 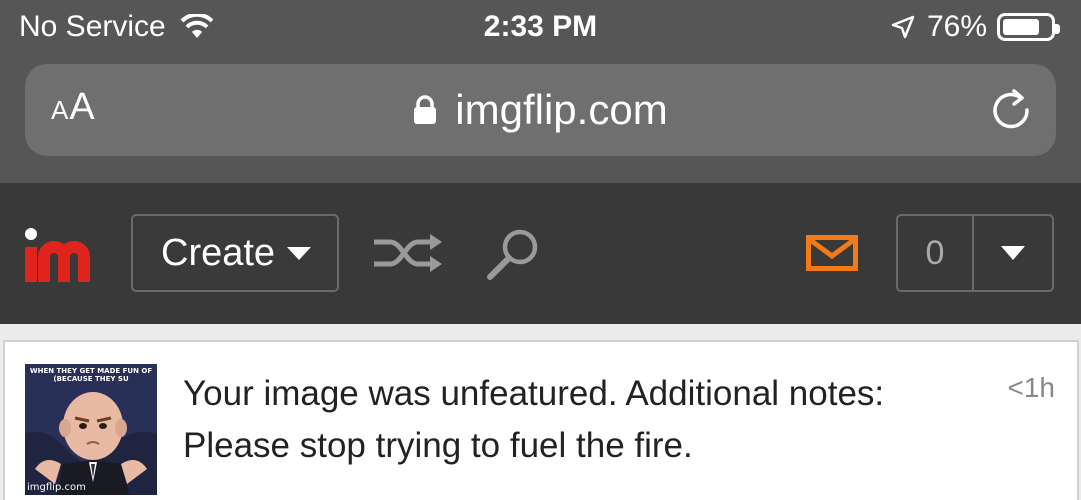 I want to click on notification-time: <1h, so click(x=1031, y=387).